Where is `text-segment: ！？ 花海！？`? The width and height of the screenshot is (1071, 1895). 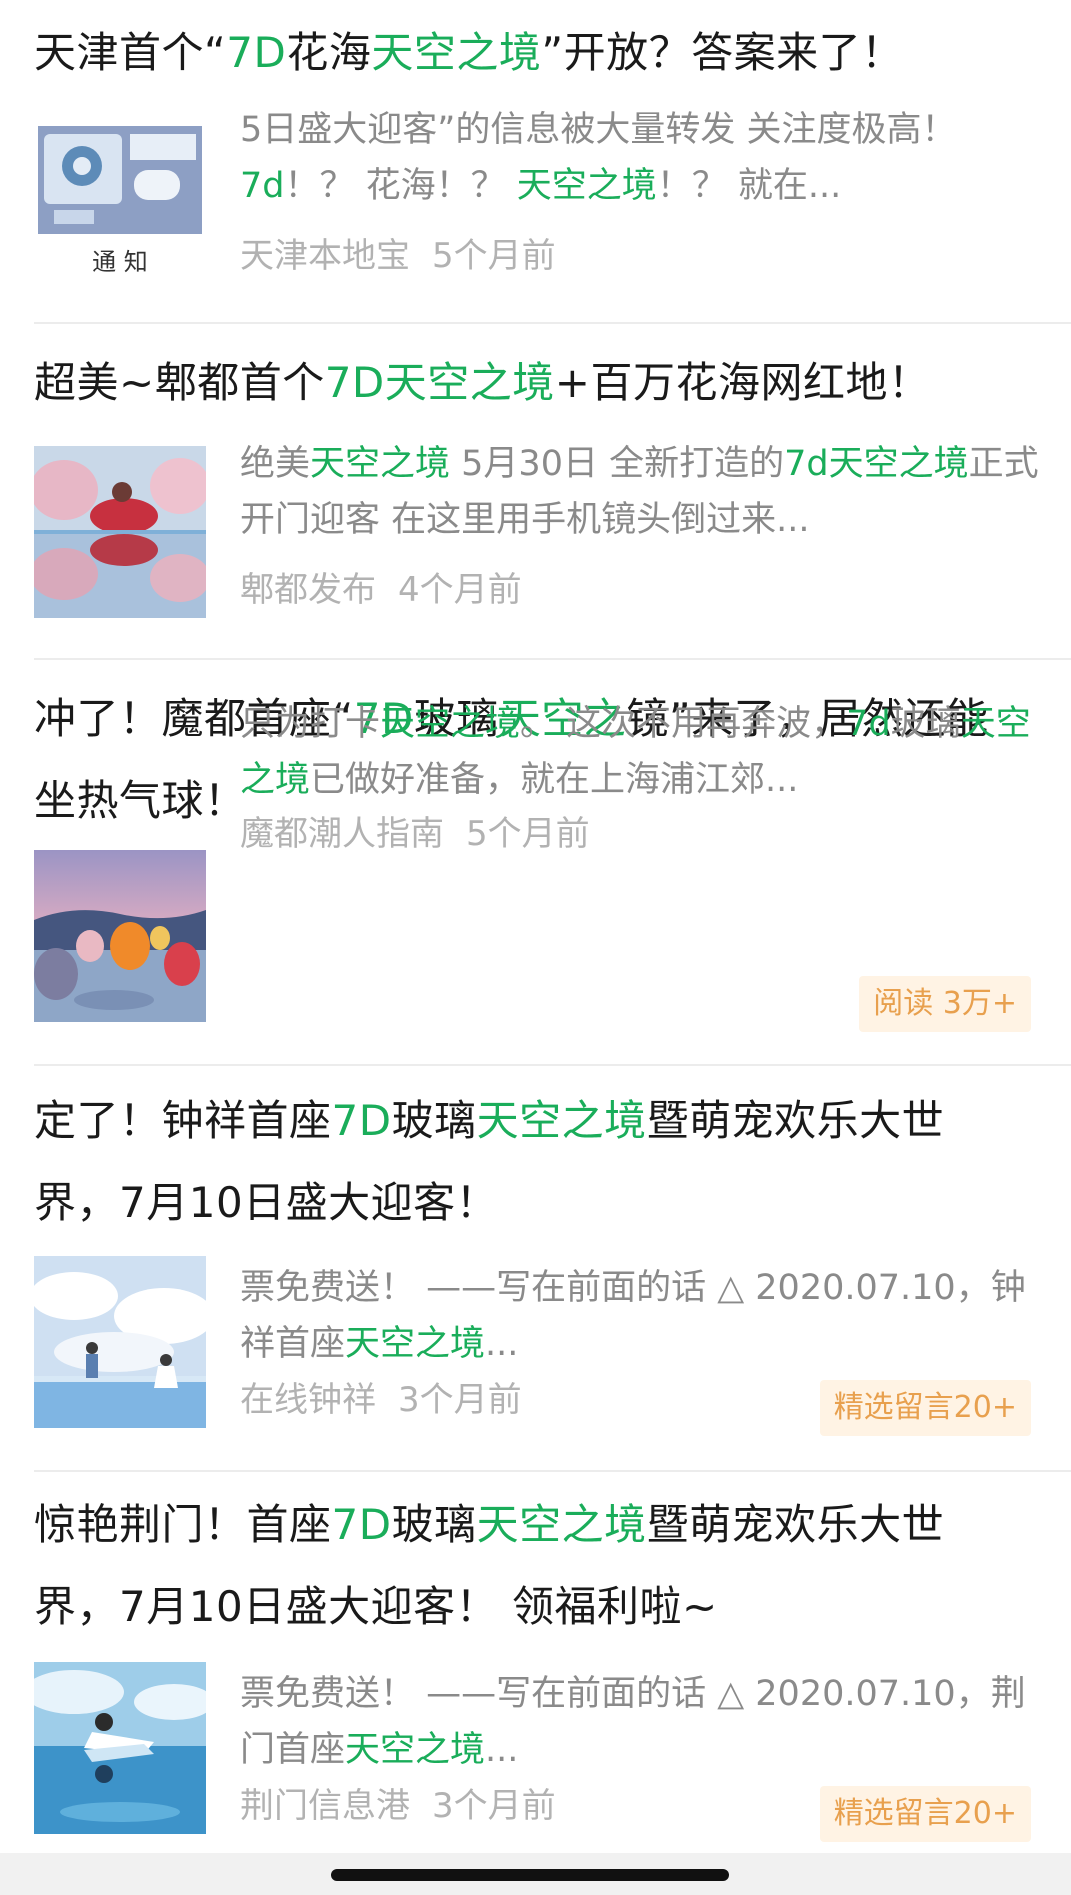 text-segment: ！？ 花海！？ is located at coordinates (400, 186).